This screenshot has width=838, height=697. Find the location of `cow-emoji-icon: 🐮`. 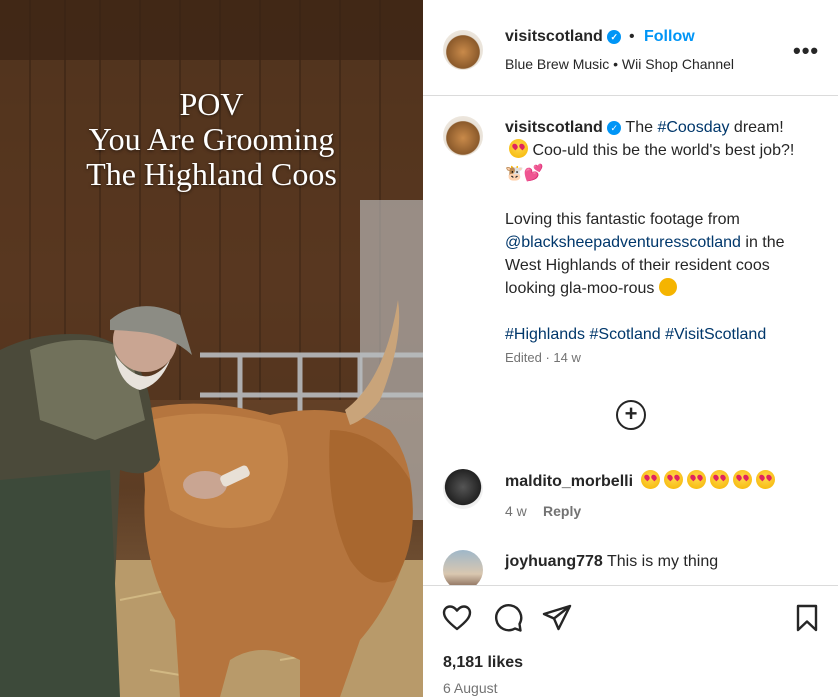

cow-emoji-icon: 🐮 is located at coordinates (514, 173).